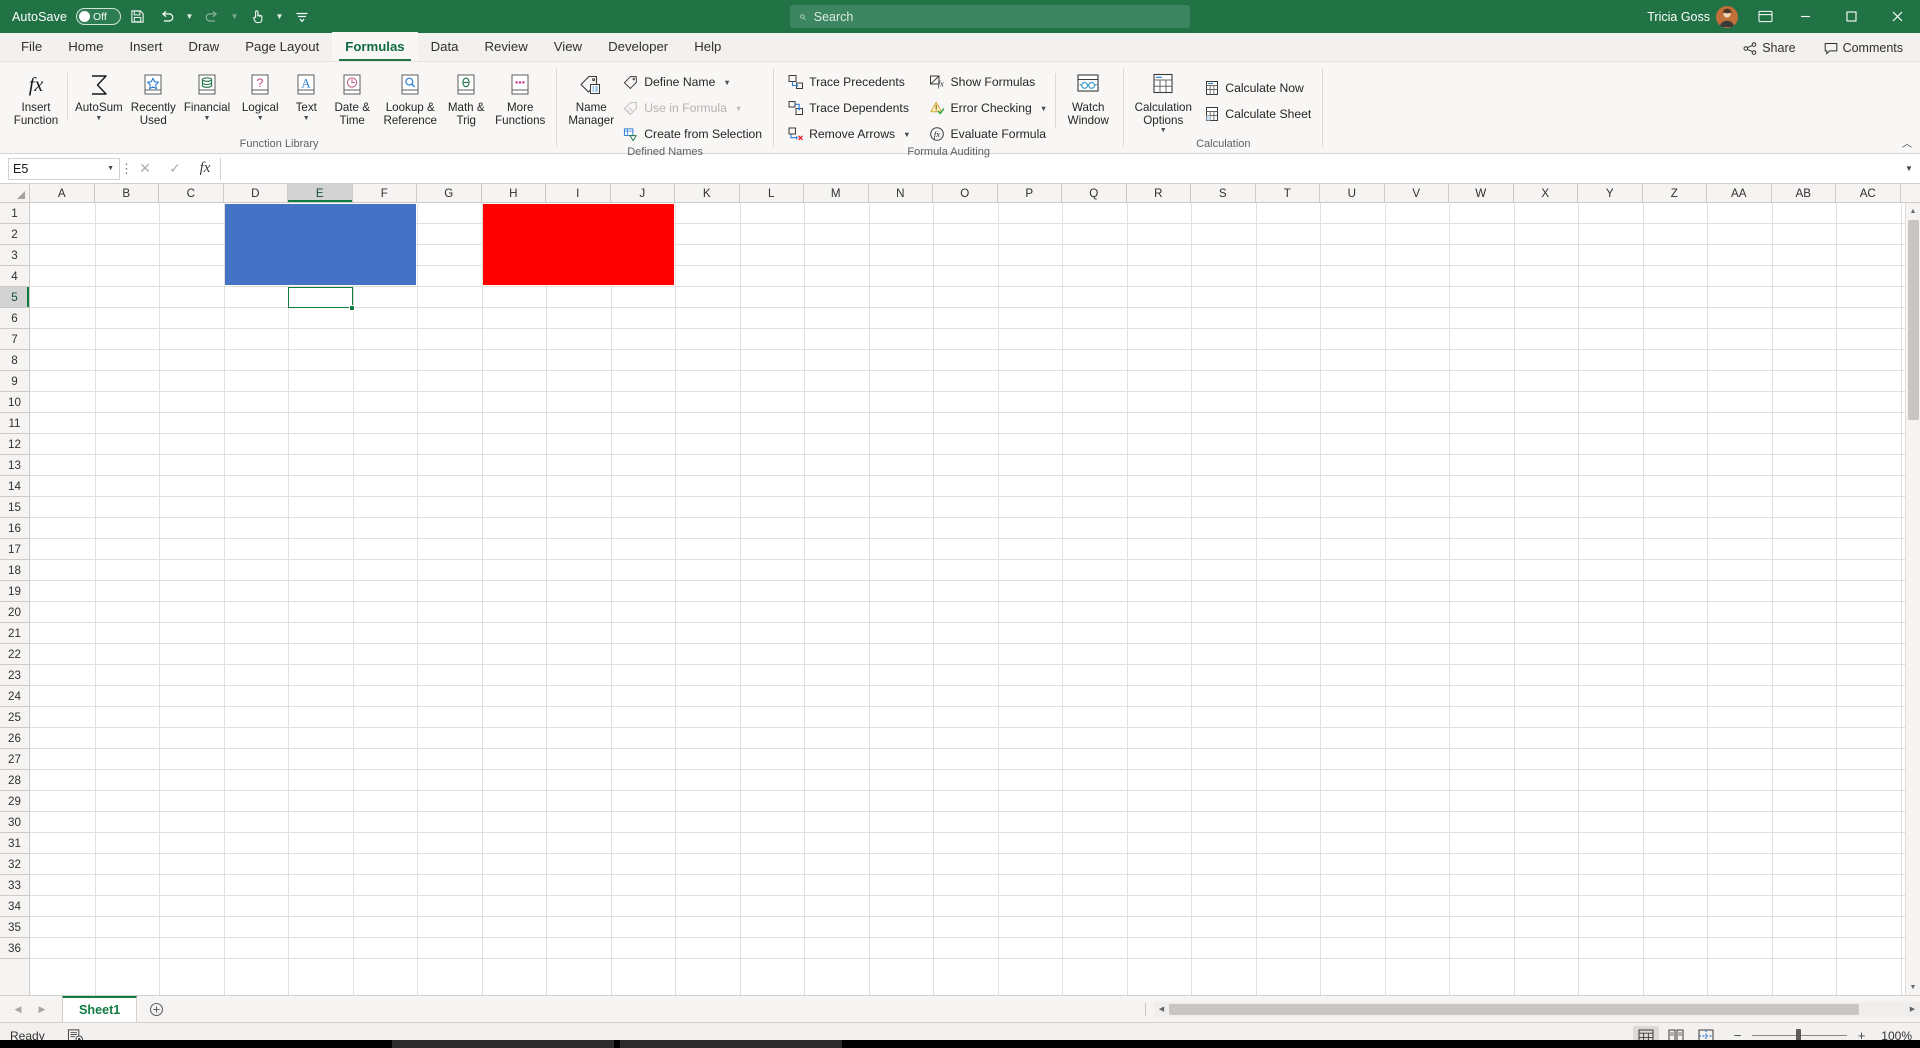 The width and height of the screenshot is (1920, 1048). I want to click on collapse-ribbon-icon: ︿, so click(1907, 142).